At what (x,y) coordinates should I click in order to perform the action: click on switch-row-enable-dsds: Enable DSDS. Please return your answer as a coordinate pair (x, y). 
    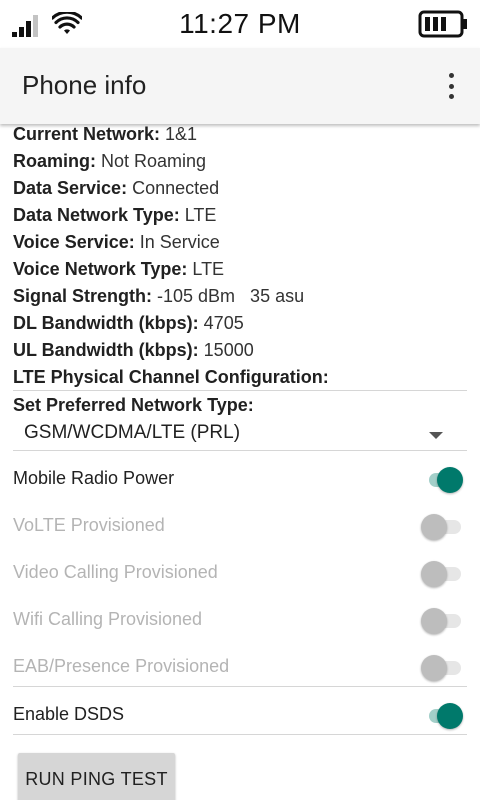
    Looking at the image, I should click on (240, 716).